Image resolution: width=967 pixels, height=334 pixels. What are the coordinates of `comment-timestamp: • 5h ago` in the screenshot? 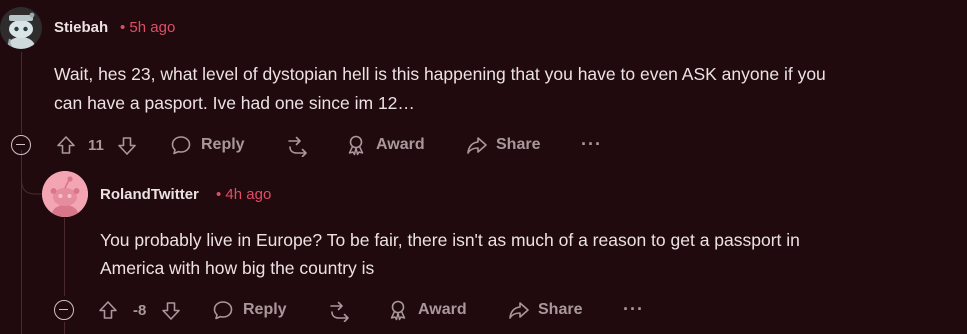 It's located at (147, 27).